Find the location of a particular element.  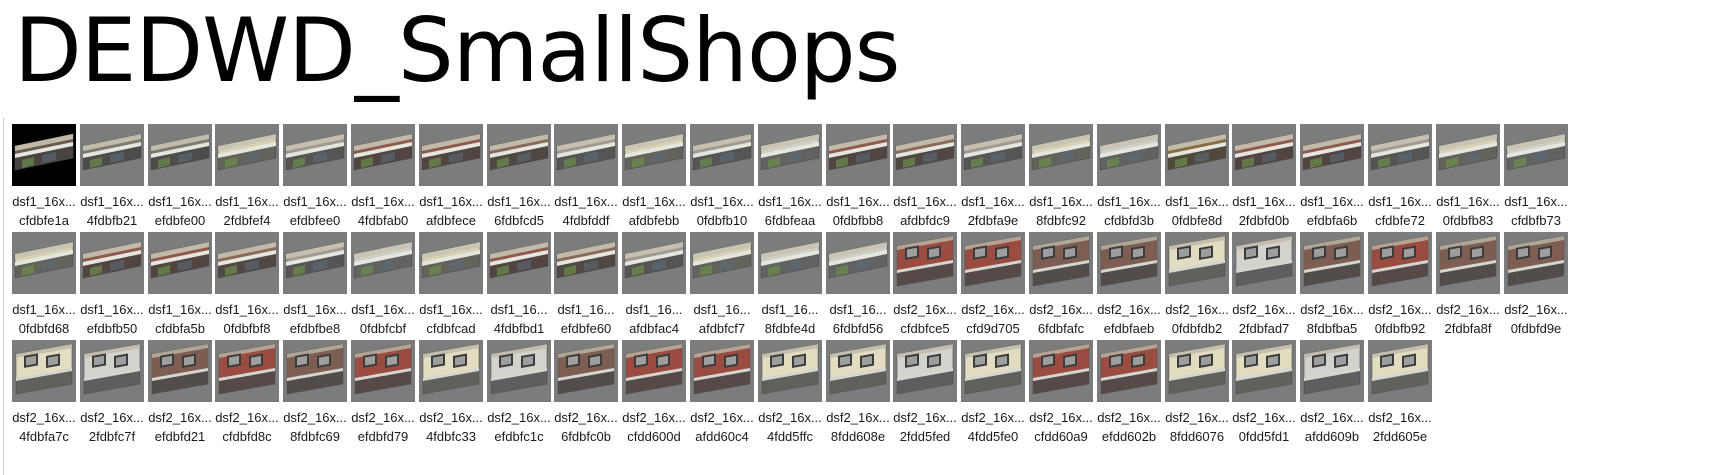

file-thumbnail-item: dsf2_16x... 0fdbfb92 is located at coordinates (1400, 287).